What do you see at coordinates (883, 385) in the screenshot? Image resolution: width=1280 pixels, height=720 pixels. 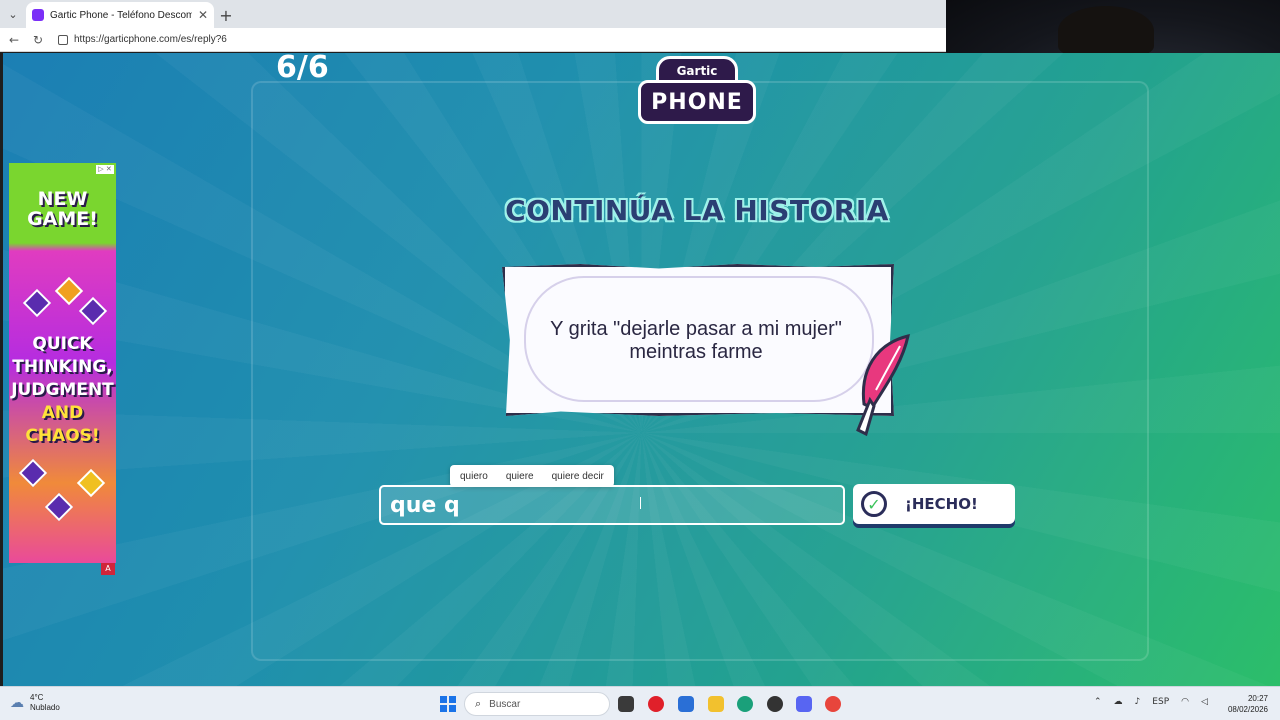 I see `quill-feather-icon` at bounding box center [883, 385].